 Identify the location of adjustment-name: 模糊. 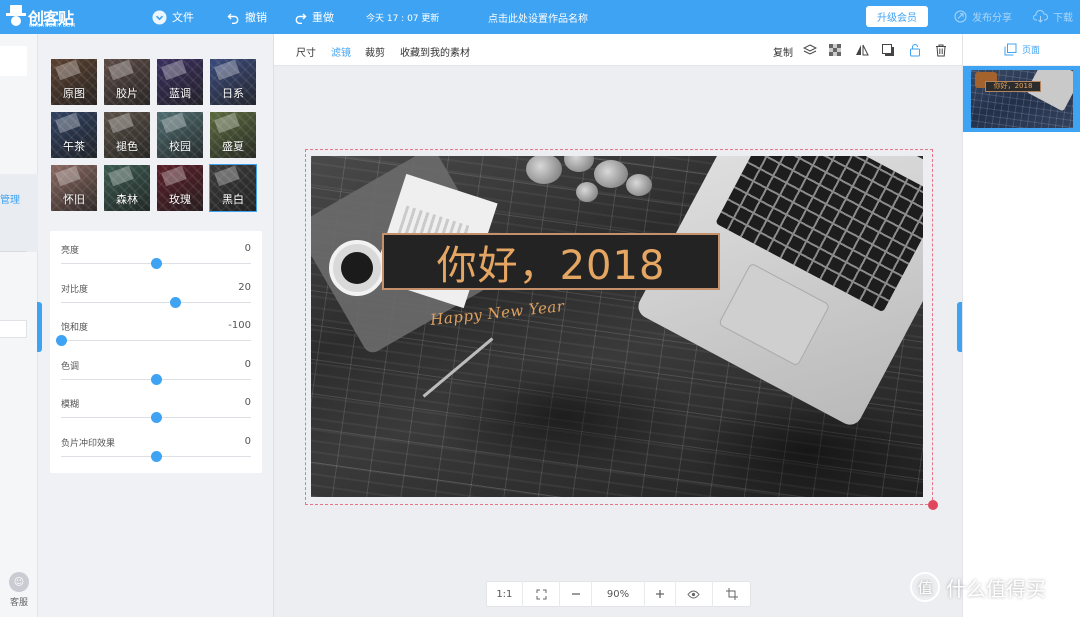
(70, 405).